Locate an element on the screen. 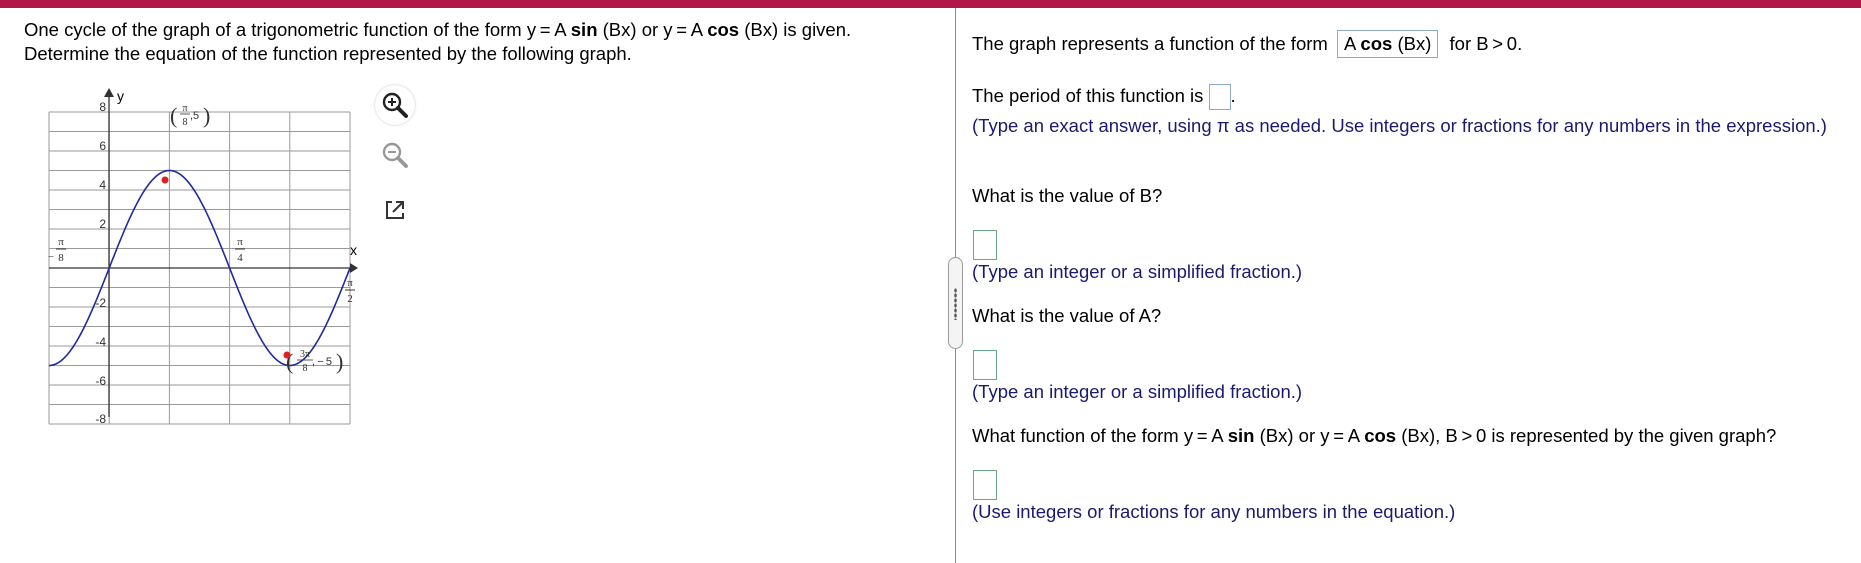 The width and height of the screenshot is (1861, 563). x-tick-mid: π 4 is located at coordinates (240, 250).